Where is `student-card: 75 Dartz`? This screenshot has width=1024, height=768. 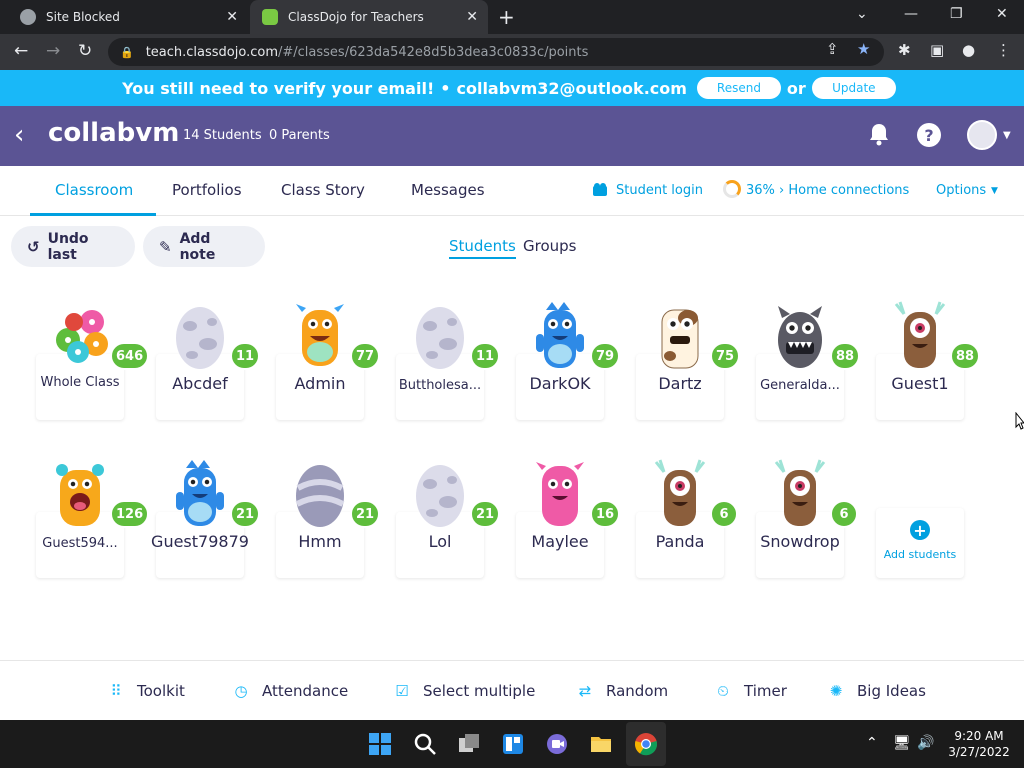 student-card: 75 Dartz is located at coordinates (688, 358).